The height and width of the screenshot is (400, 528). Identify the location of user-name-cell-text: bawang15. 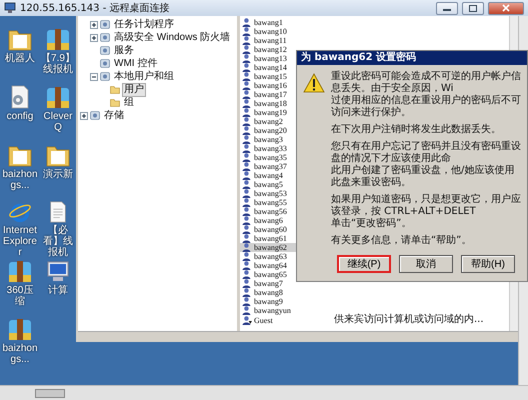
(271, 76).